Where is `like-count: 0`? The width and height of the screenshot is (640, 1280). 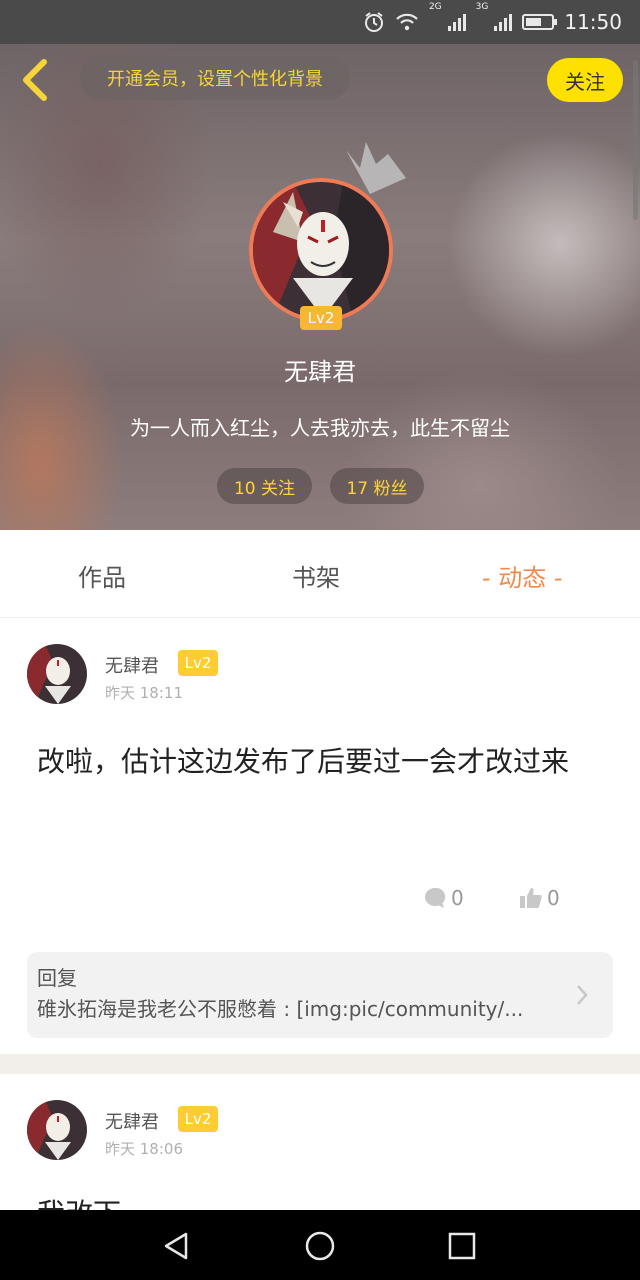 like-count: 0 is located at coordinates (553, 898).